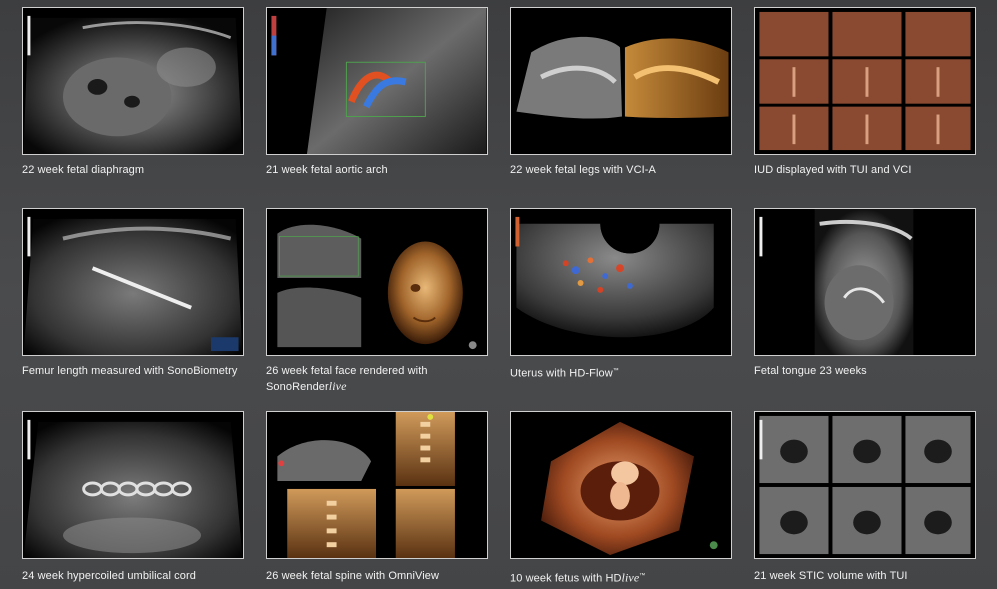 This screenshot has width=997, height=589. I want to click on caption-fetal-spine: 26 week fetal spine with OmniView, so click(353, 576).